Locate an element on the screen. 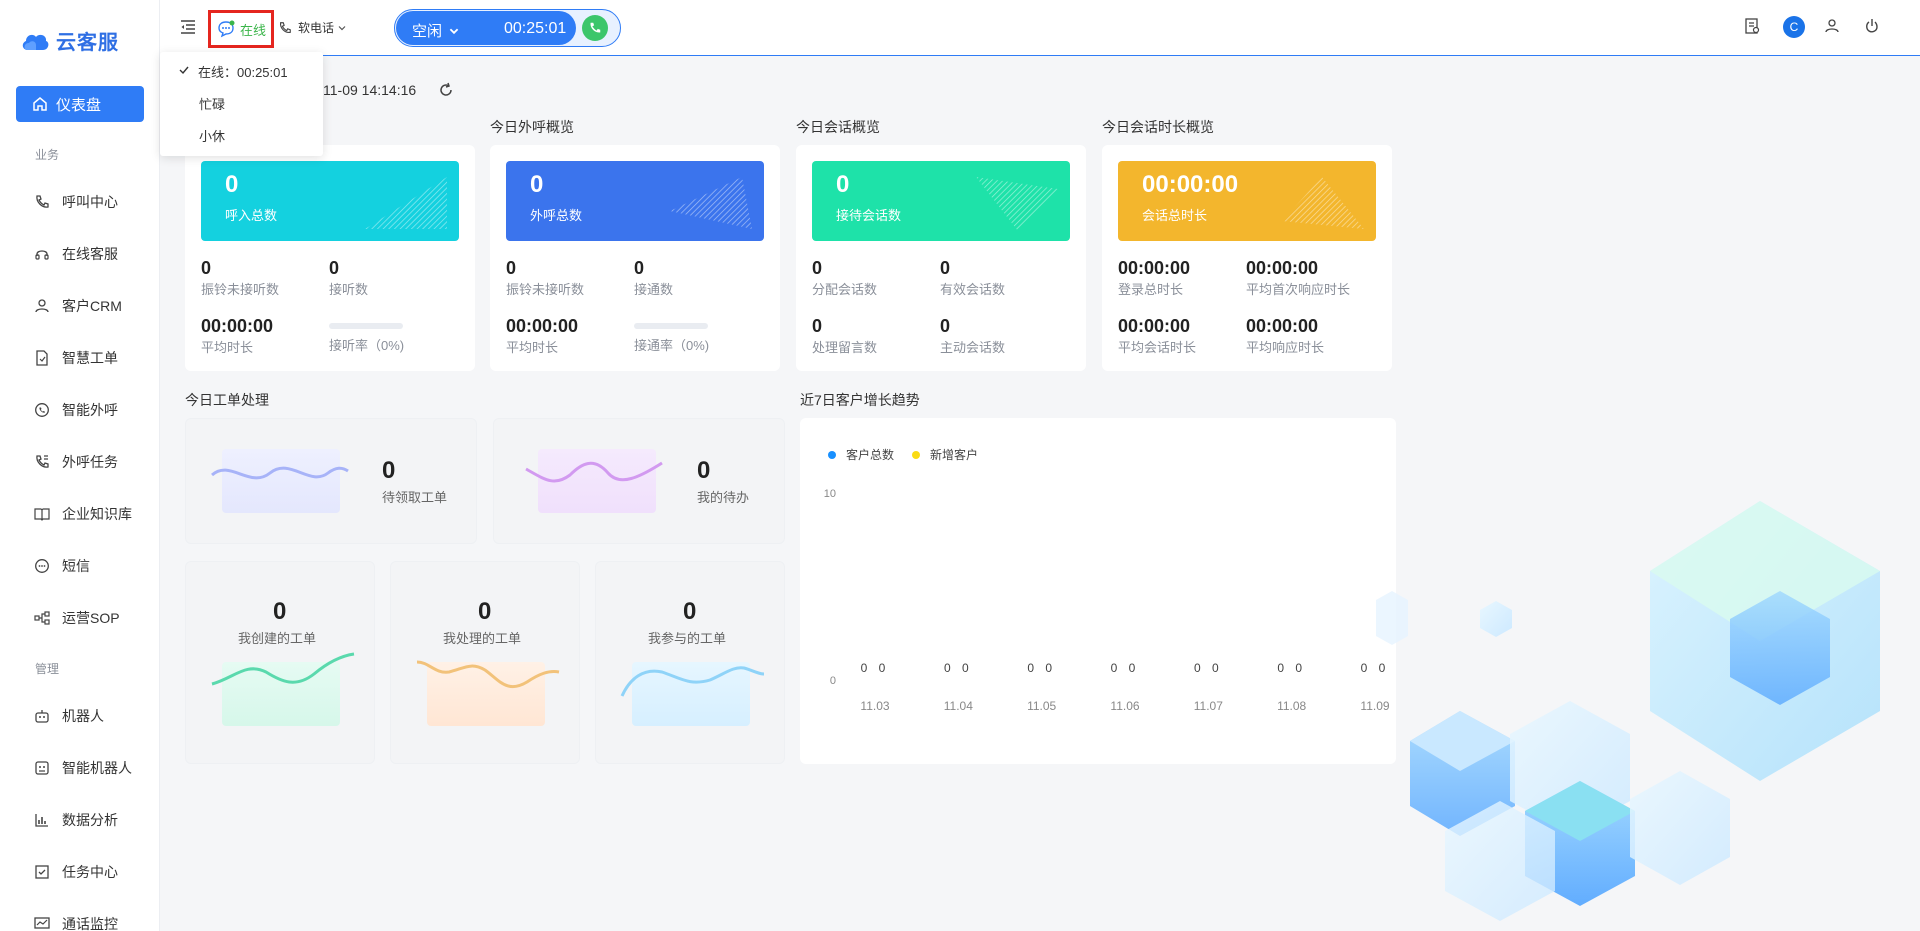 The width and height of the screenshot is (1920, 931). work-order-card-handled: 0 我处理的工单 is located at coordinates (485, 662).